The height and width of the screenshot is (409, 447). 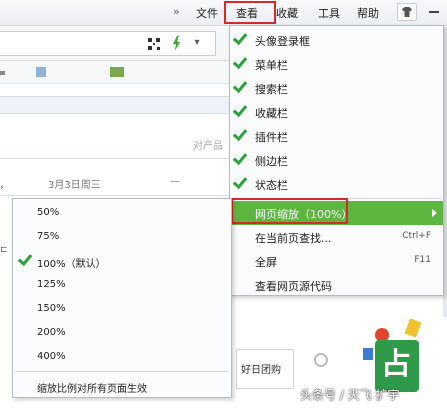 I want to click on menu-item-statusbar: 状态栏, so click(x=336, y=184).